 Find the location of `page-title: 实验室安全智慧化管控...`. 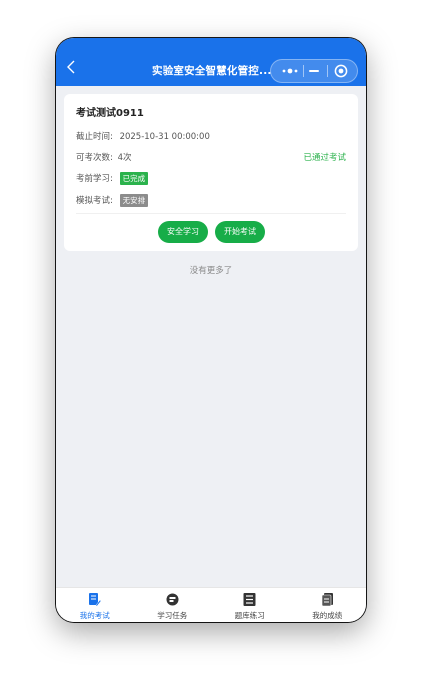

page-title: 实验室安全智慧化管控... is located at coordinates (212, 71).